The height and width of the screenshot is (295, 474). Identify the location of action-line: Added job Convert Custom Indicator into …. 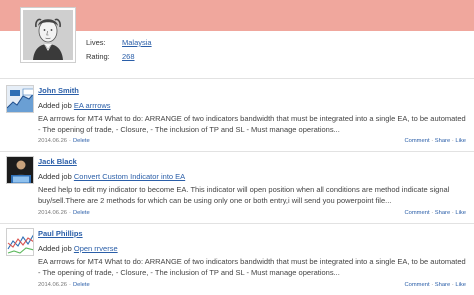
(111, 176).